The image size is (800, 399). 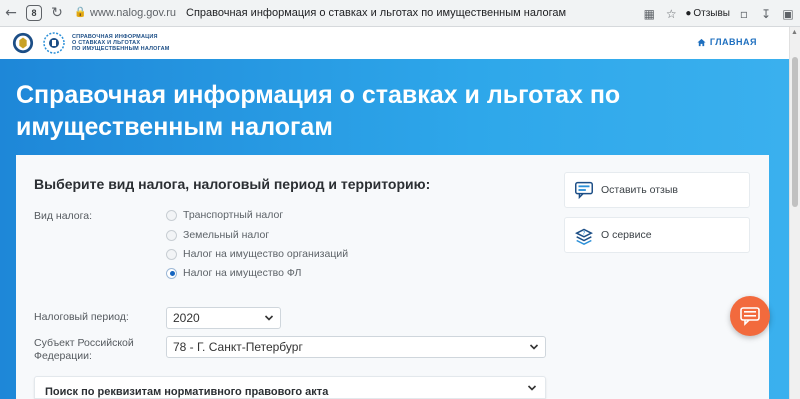 What do you see at coordinates (63, 216) in the screenshot?
I see `tax-type-label: Вид налога:` at bounding box center [63, 216].